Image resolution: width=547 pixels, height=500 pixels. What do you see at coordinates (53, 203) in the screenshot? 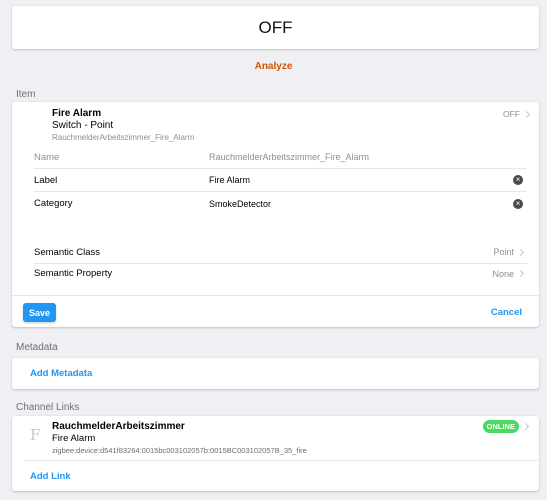
I see `category-label: Category` at bounding box center [53, 203].